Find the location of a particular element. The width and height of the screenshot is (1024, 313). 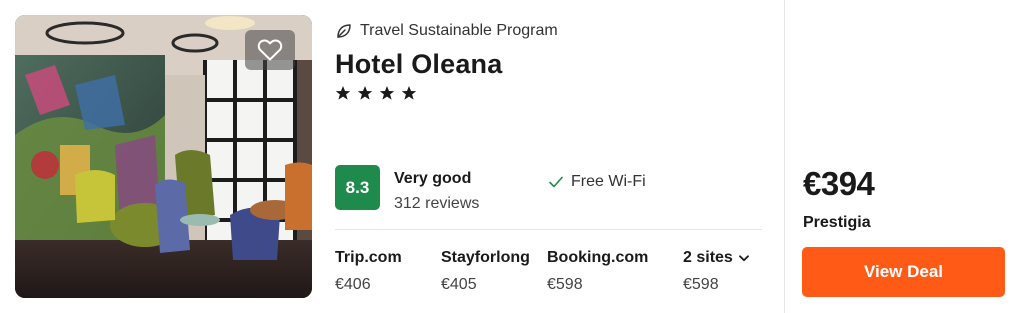

review-score-badge: 8.3 is located at coordinates (357, 187).